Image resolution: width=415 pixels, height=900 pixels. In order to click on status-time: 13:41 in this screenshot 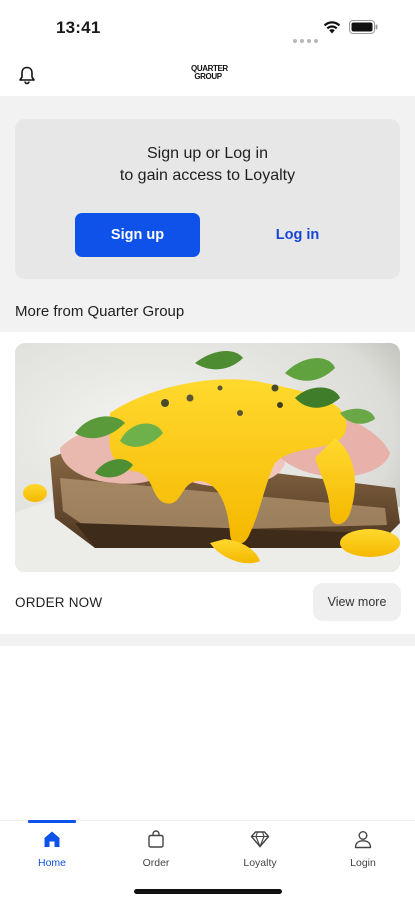, I will do `click(78, 27)`.